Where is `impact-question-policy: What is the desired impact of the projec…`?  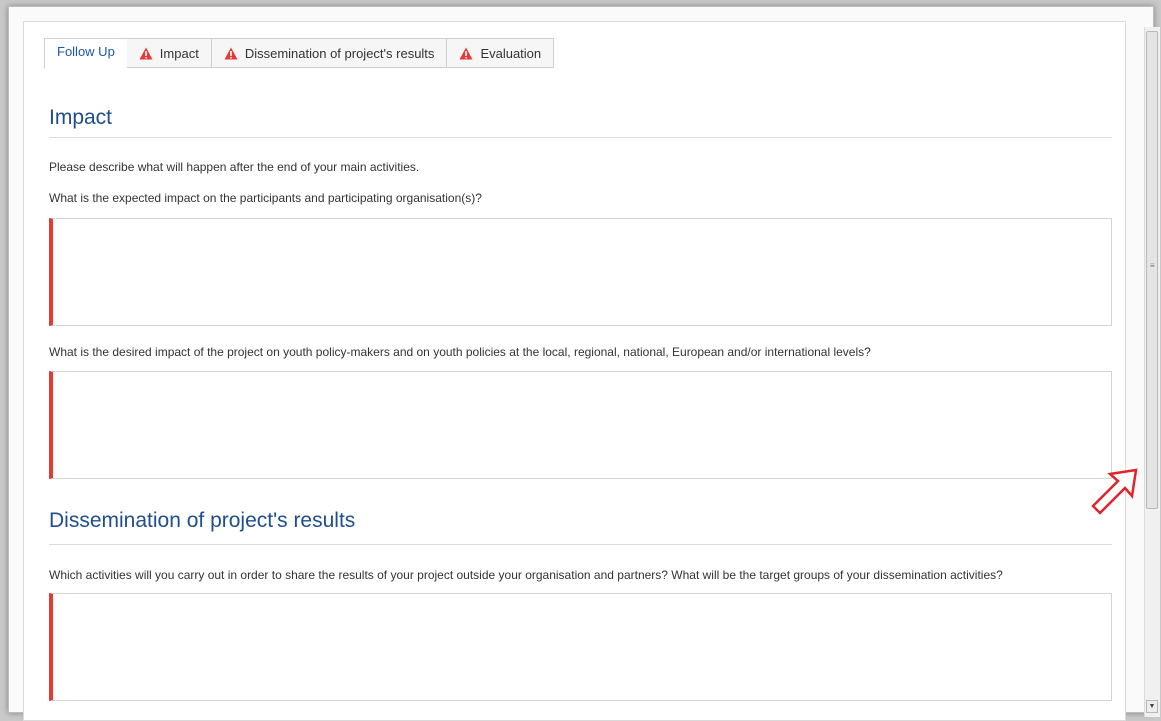
impact-question-policy: What is the desired impact of the projec… is located at coordinates (460, 352).